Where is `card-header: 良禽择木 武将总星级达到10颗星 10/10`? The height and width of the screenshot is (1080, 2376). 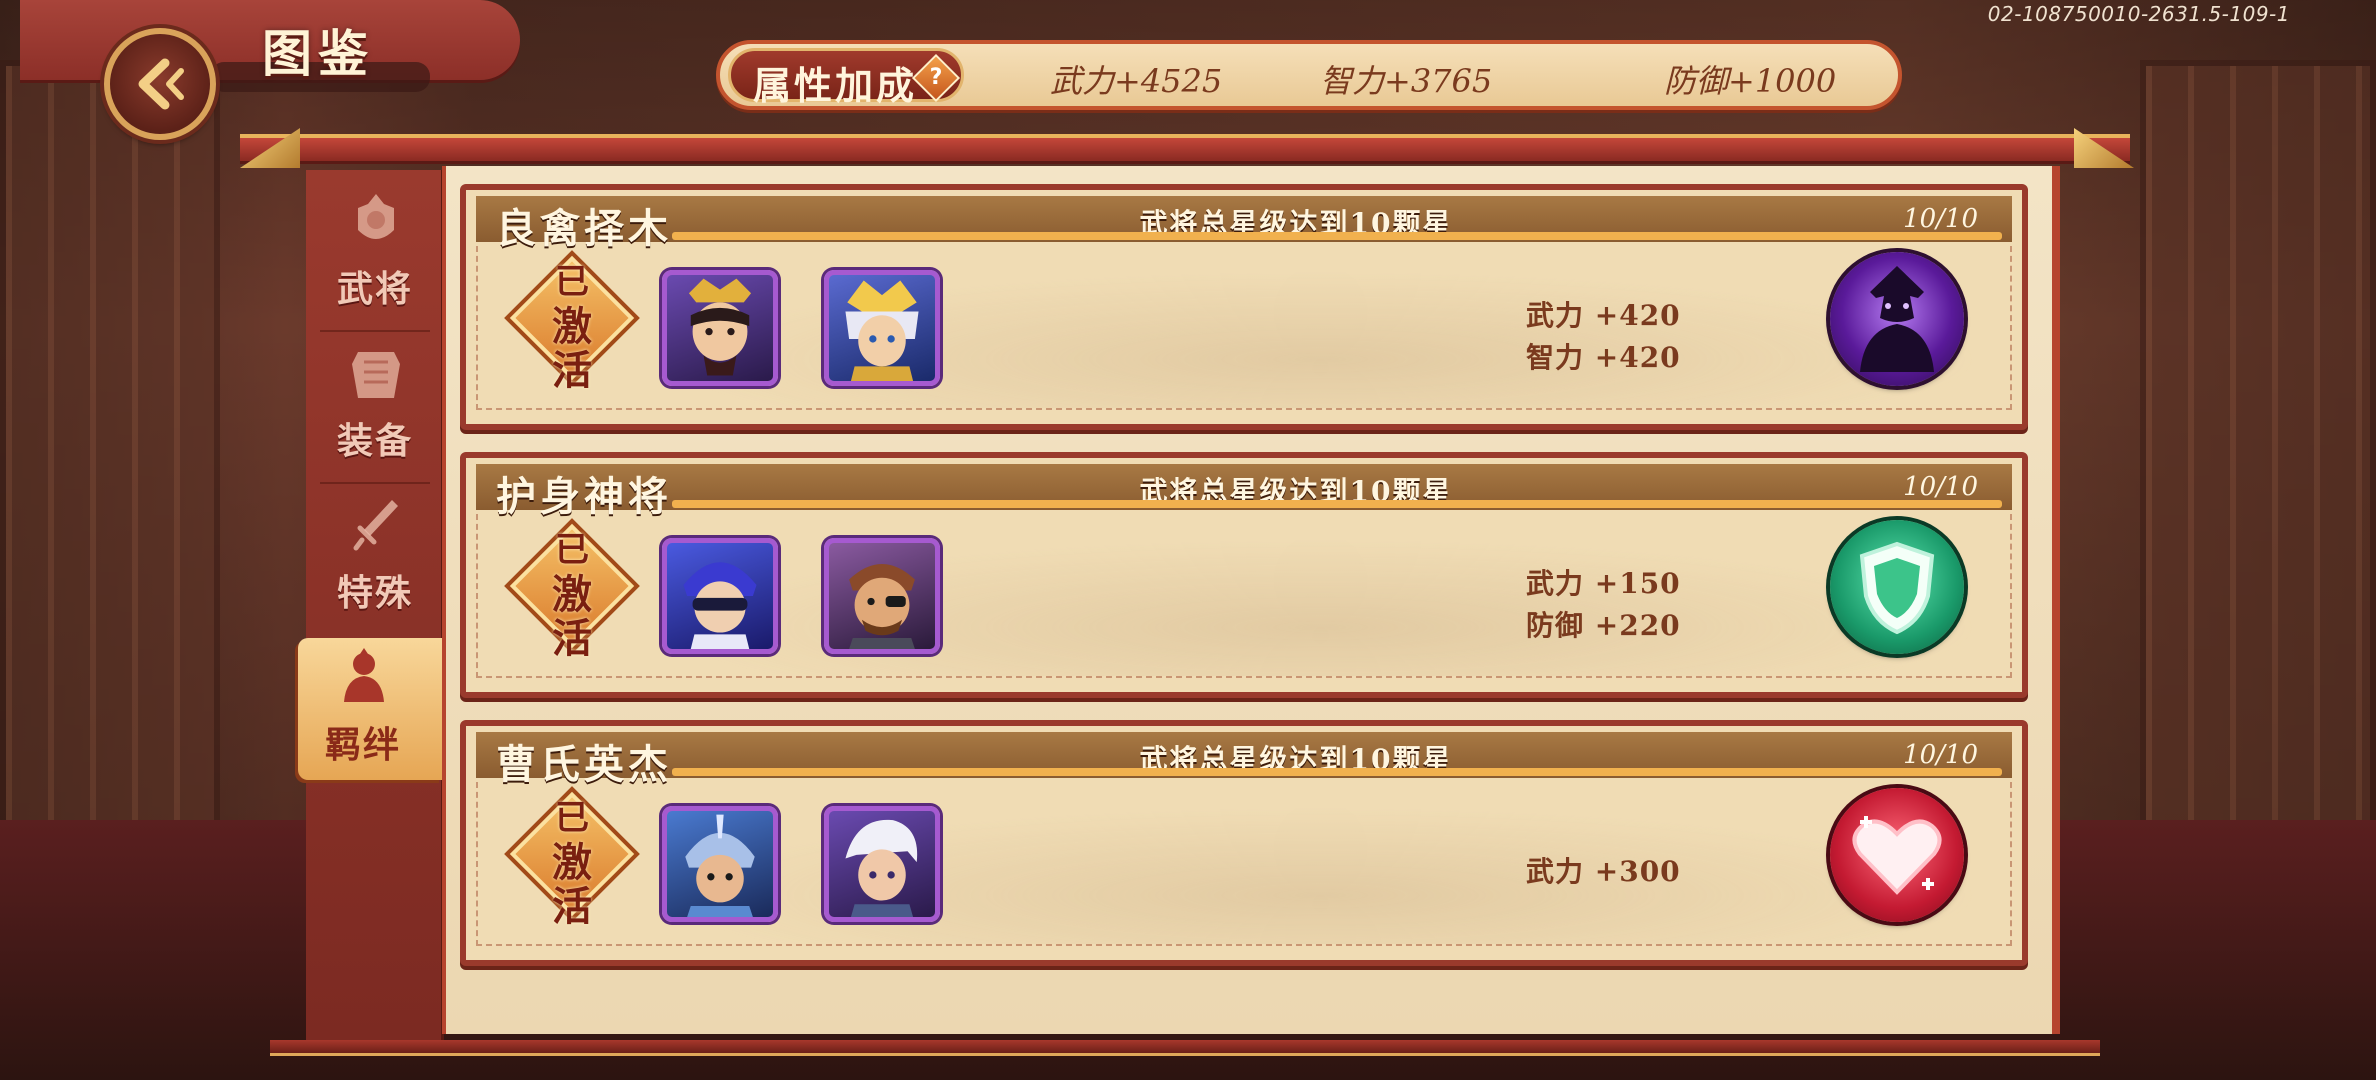
card-header: 良禽择木 武将总星级达到10颗星 10/10 is located at coordinates (1244, 224).